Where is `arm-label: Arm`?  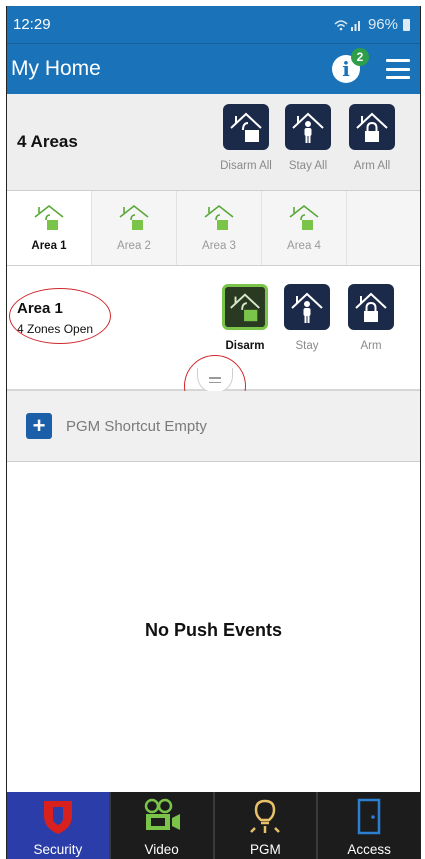 arm-label: Arm is located at coordinates (371, 346).